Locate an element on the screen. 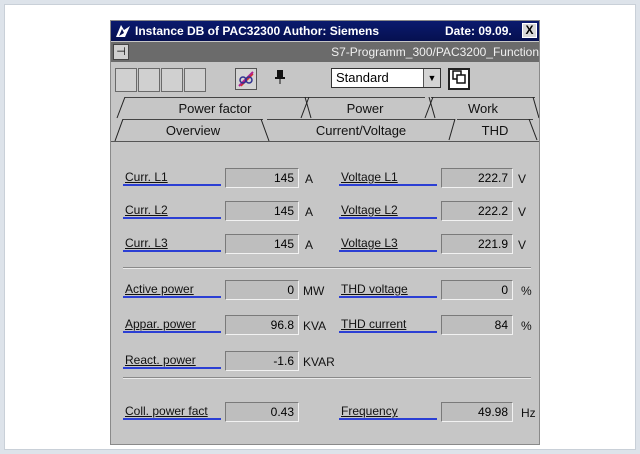  appar-power-field: 96.8 is located at coordinates (262, 325).